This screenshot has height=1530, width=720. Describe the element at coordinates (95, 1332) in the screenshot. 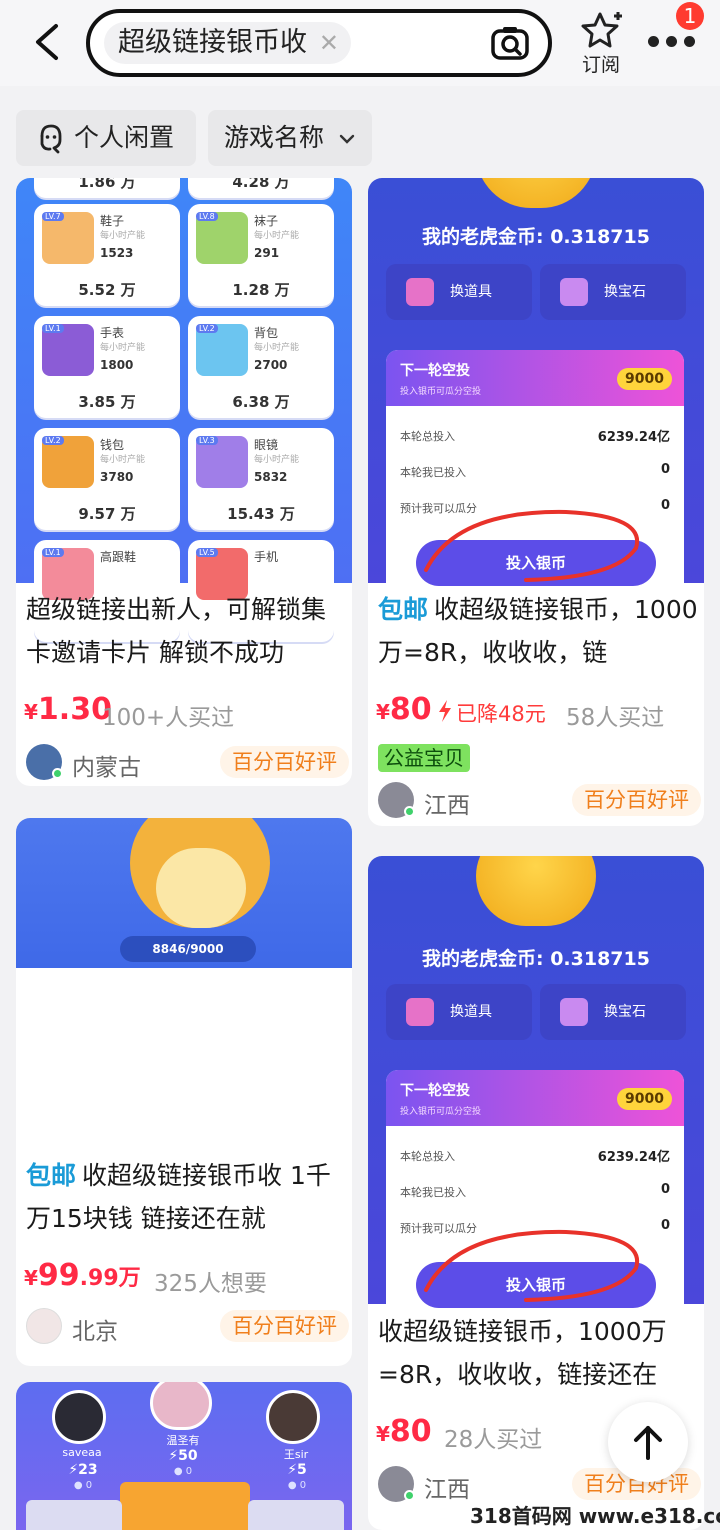

I see `seller-location: 北京` at that location.